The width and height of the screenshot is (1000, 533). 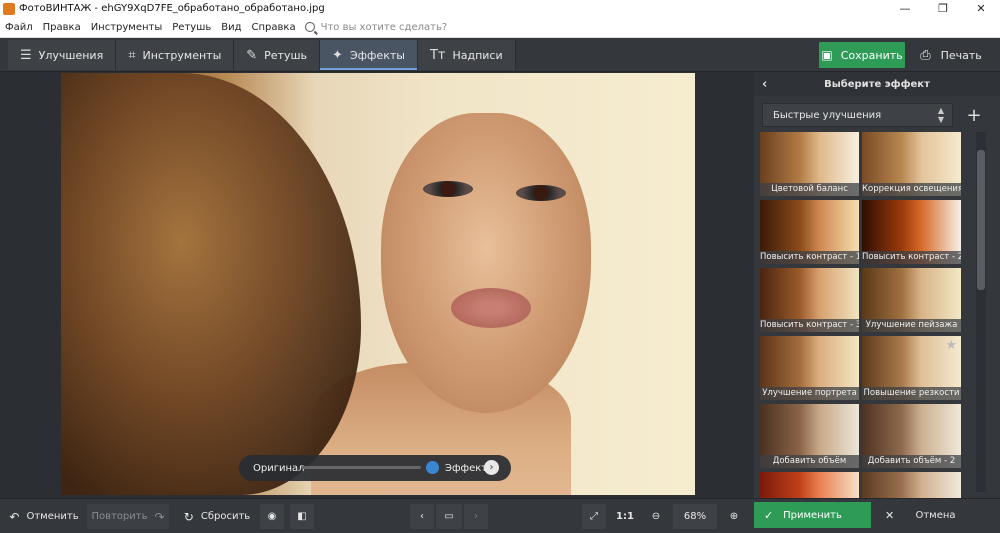 I want to click on reset-label: Сбросить, so click(x=225, y=516).